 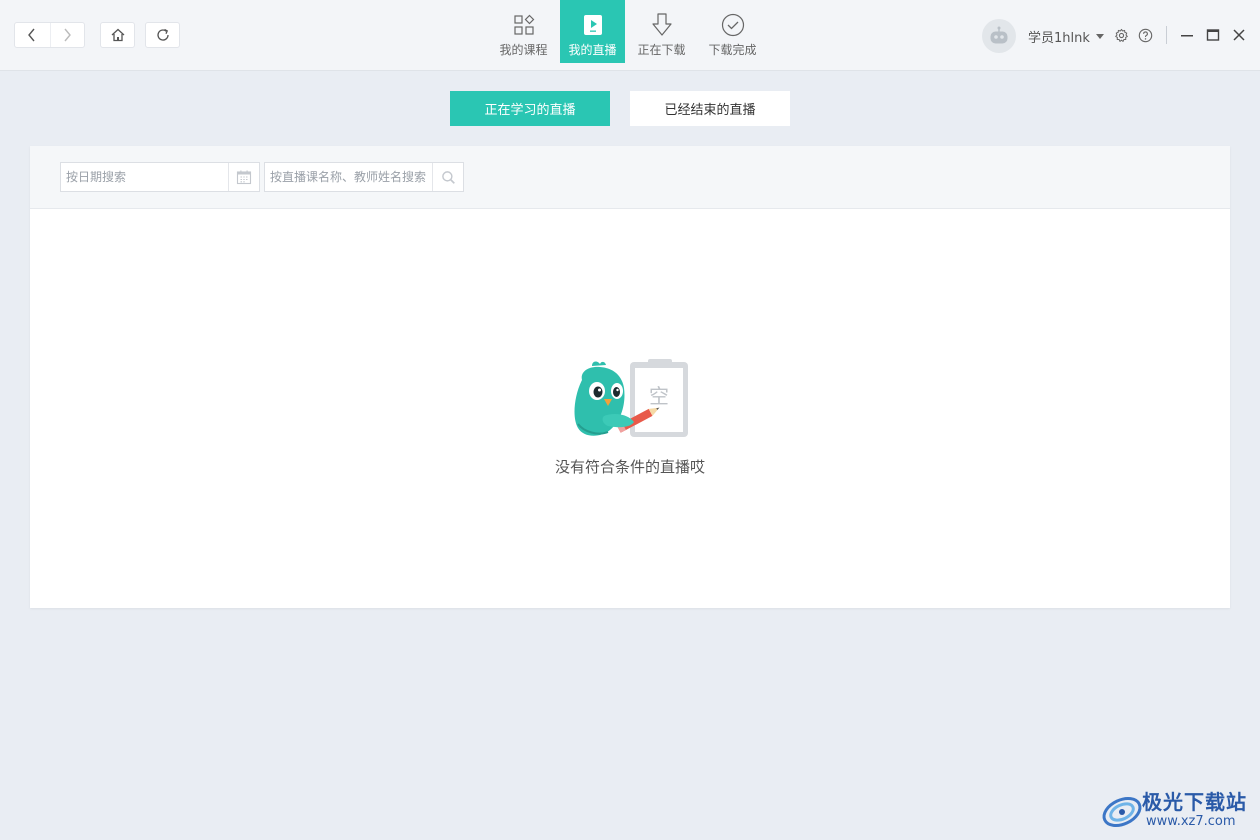 I want to click on tab-my-live: 我的直播, so click(x=592, y=31).